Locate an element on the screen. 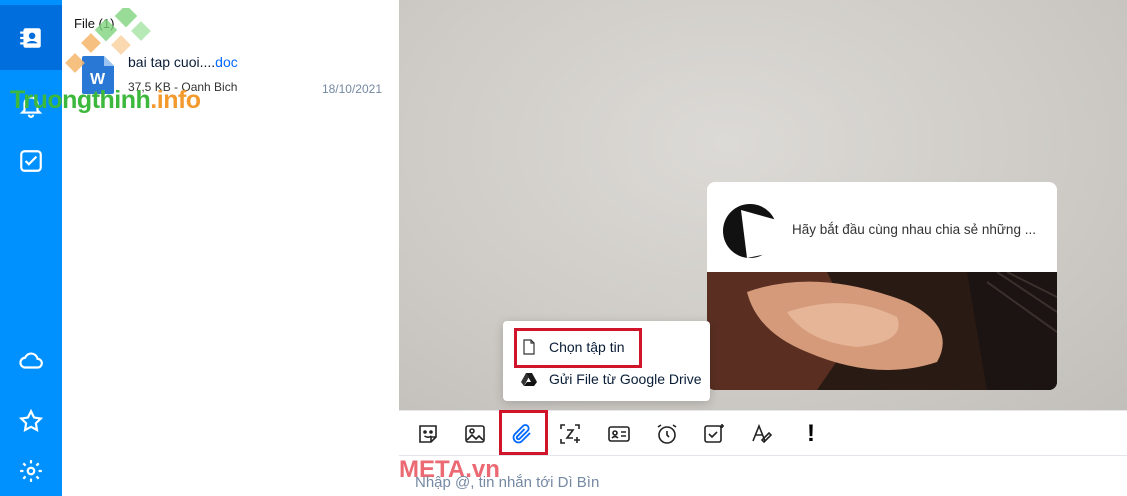 The height and width of the screenshot is (496, 1127). screenshot-button is located at coordinates (570, 434).